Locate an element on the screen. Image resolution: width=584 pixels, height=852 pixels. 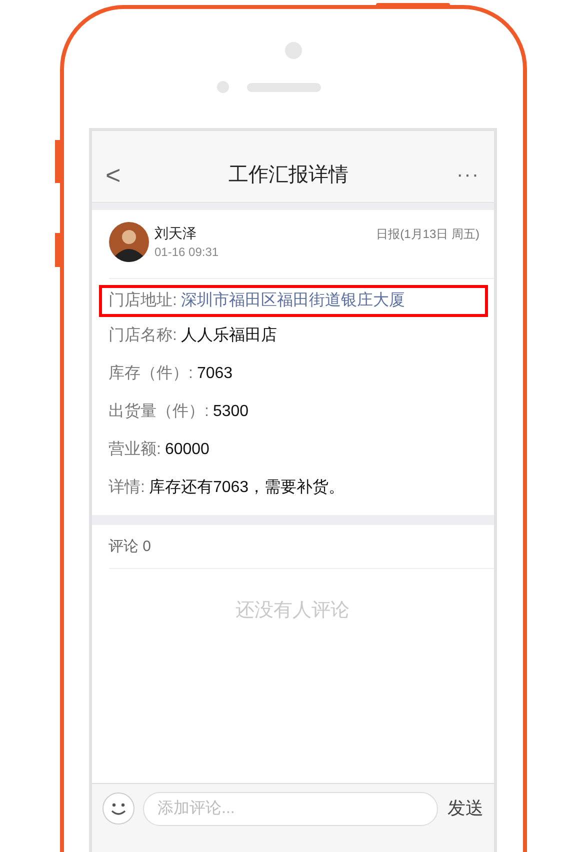
send-button: 发送 is located at coordinates (466, 808).